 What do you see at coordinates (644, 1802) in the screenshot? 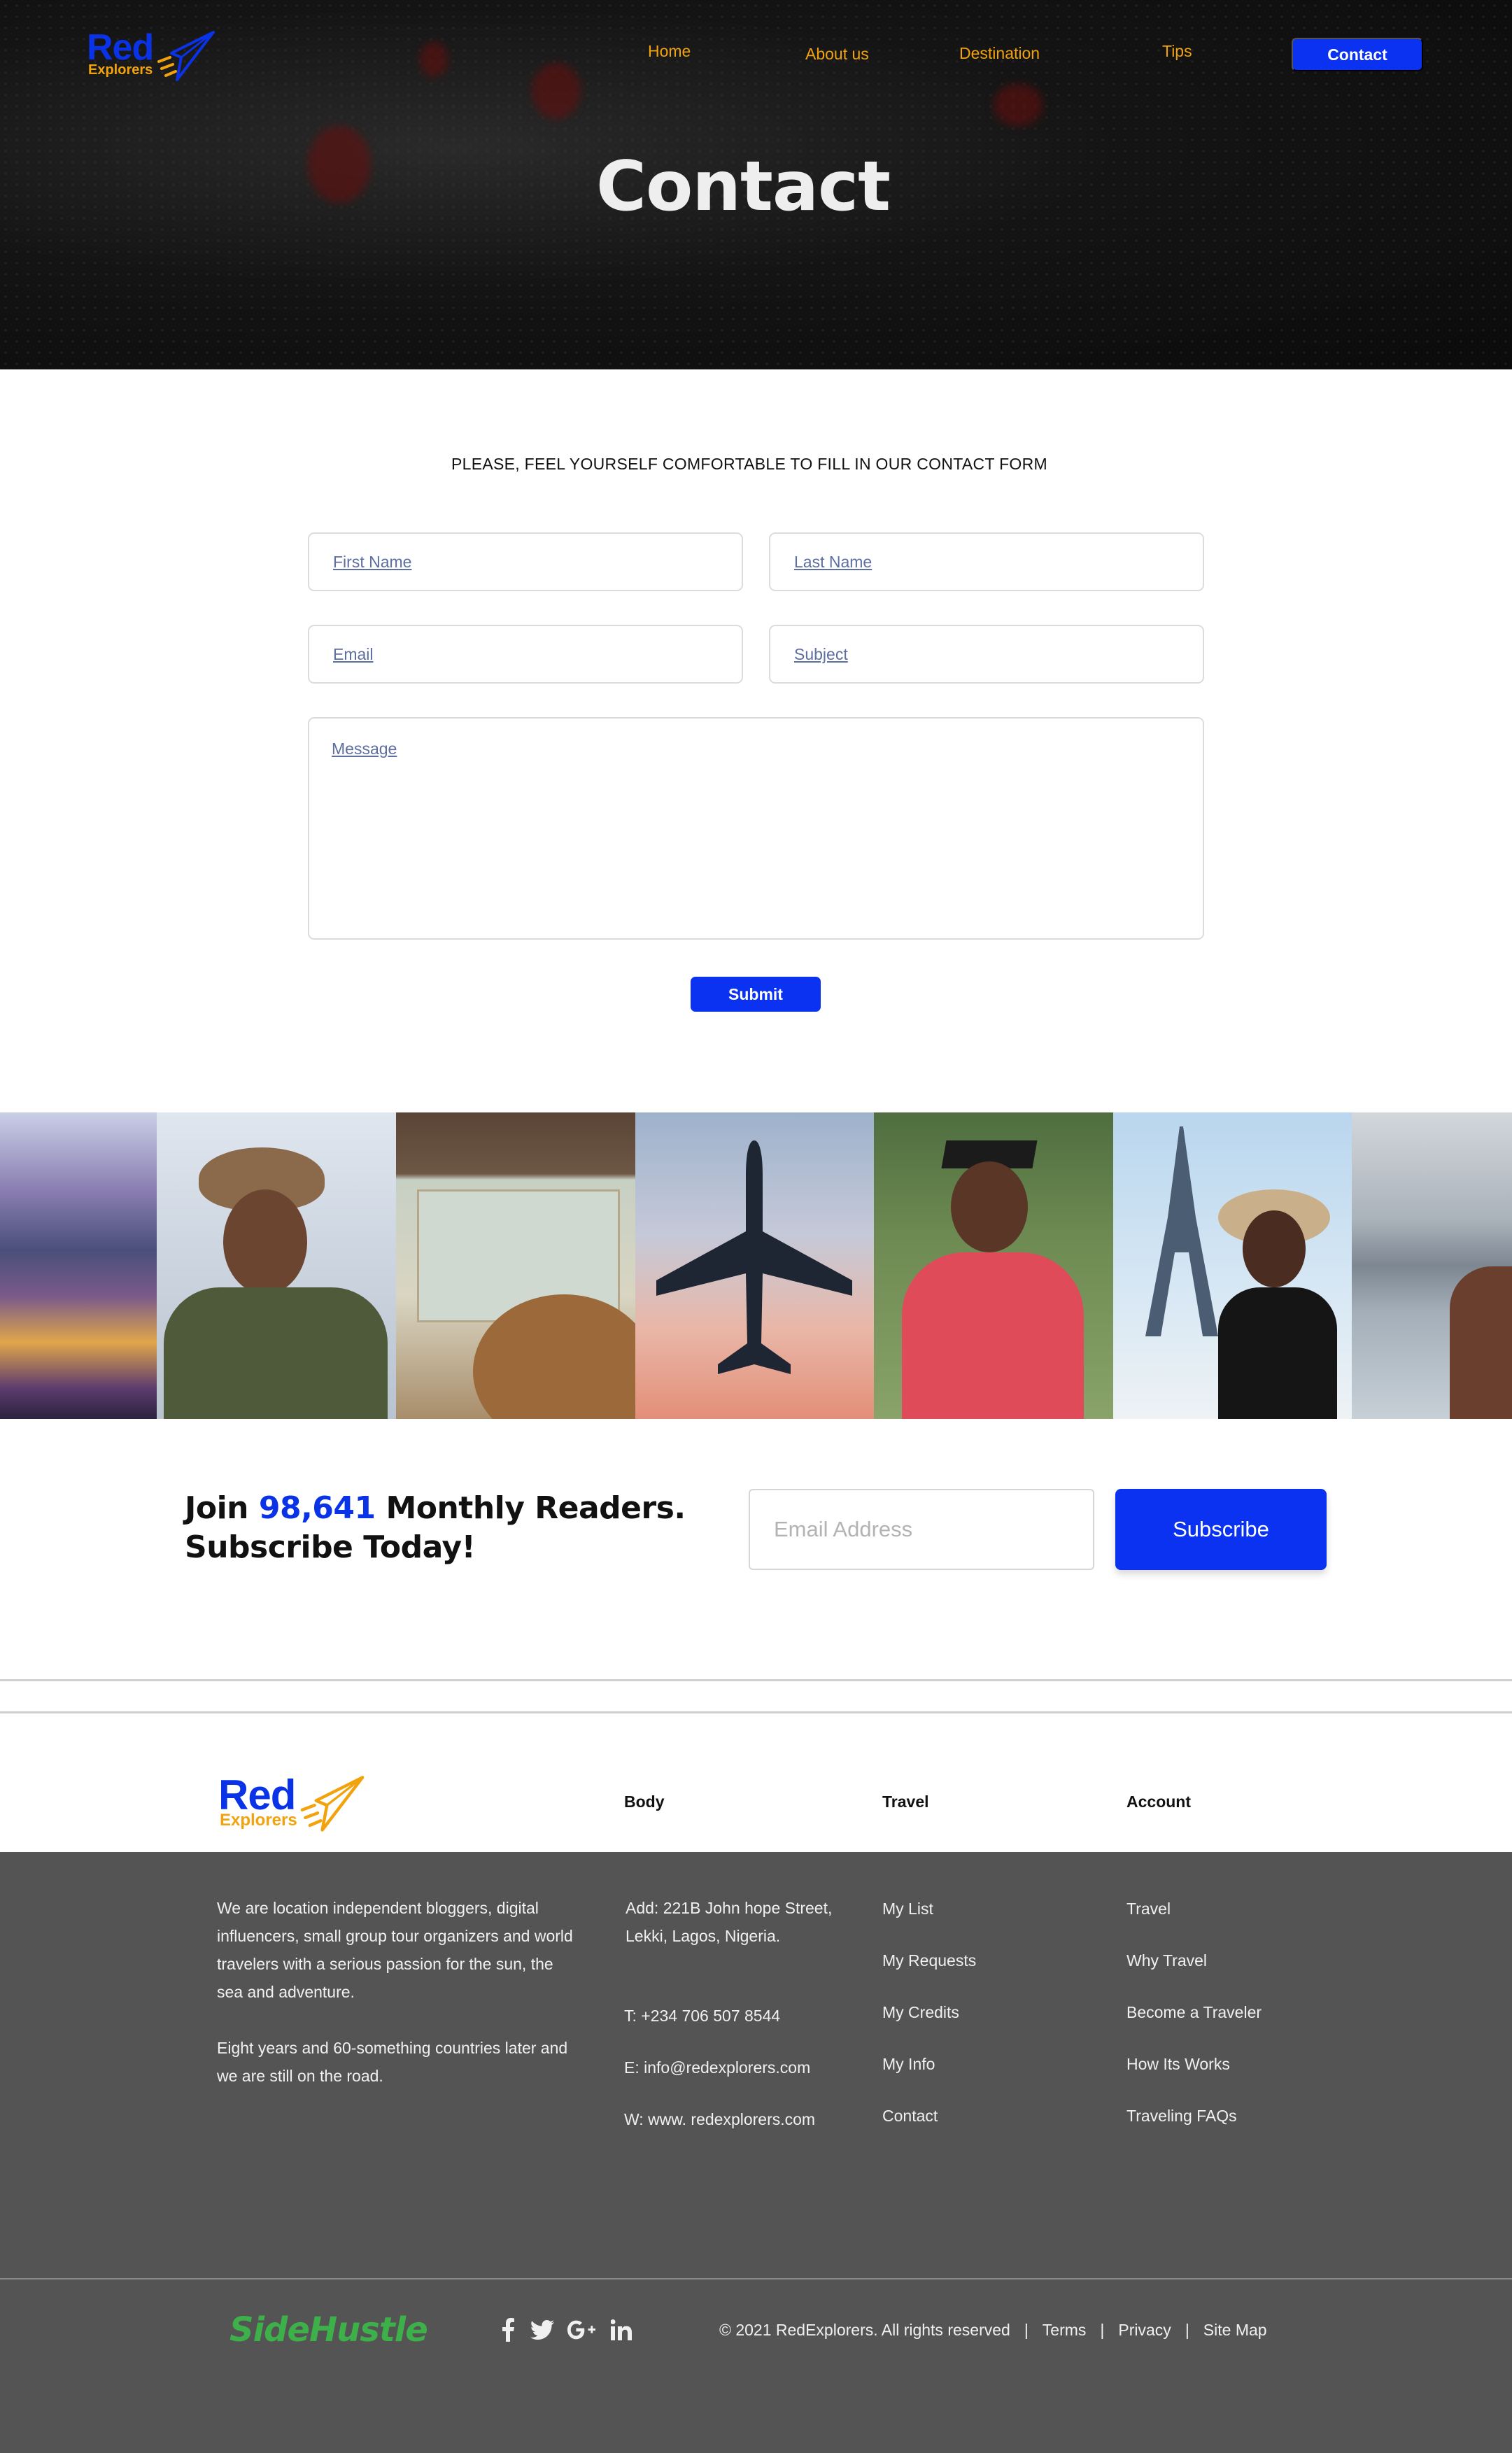
I see `footer-heading-body: Body` at bounding box center [644, 1802].